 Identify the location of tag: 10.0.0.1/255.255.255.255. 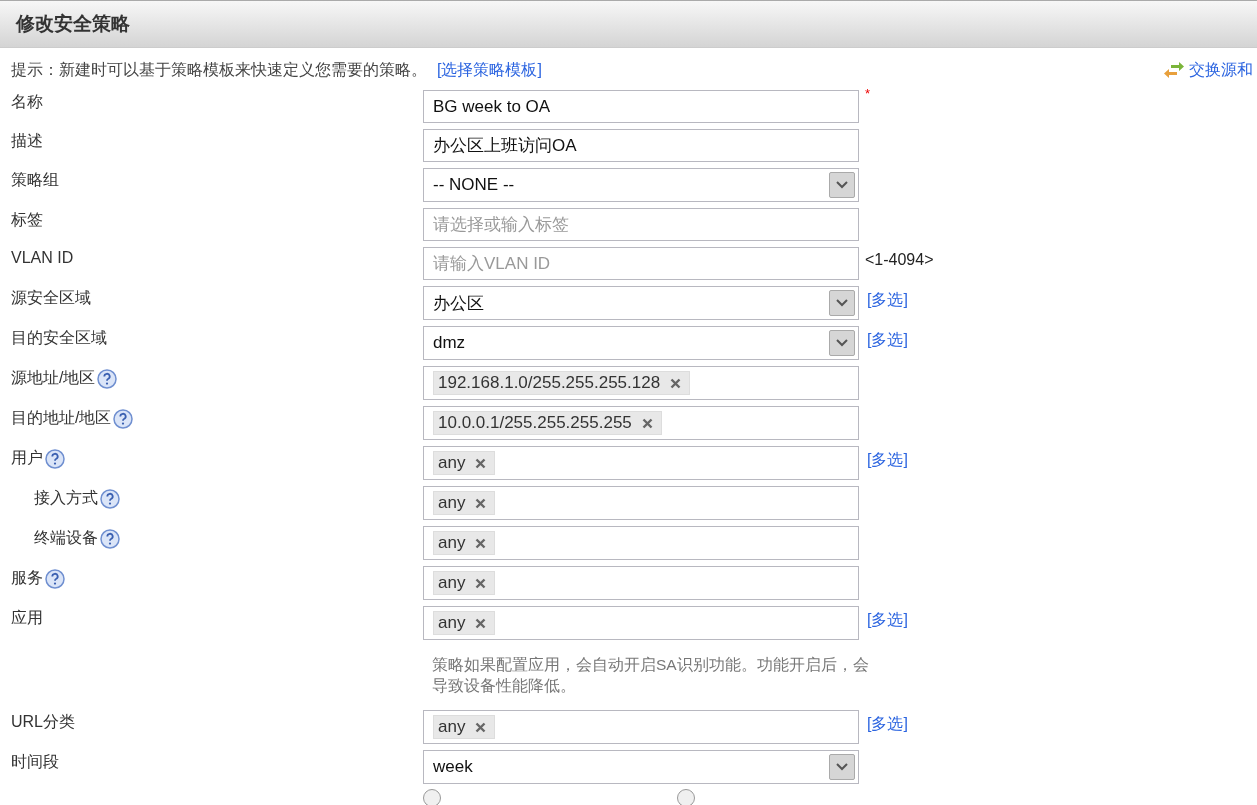
(547, 423).